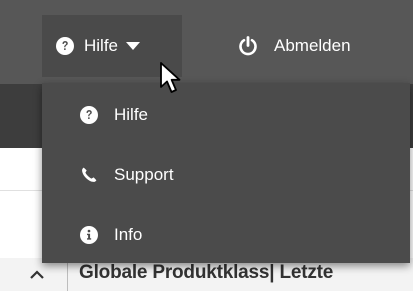 This screenshot has height=291, width=413. What do you see at coordinates (89, 174) in the screenshot?
I see `phone-icon` at bounding box center [89, 174].